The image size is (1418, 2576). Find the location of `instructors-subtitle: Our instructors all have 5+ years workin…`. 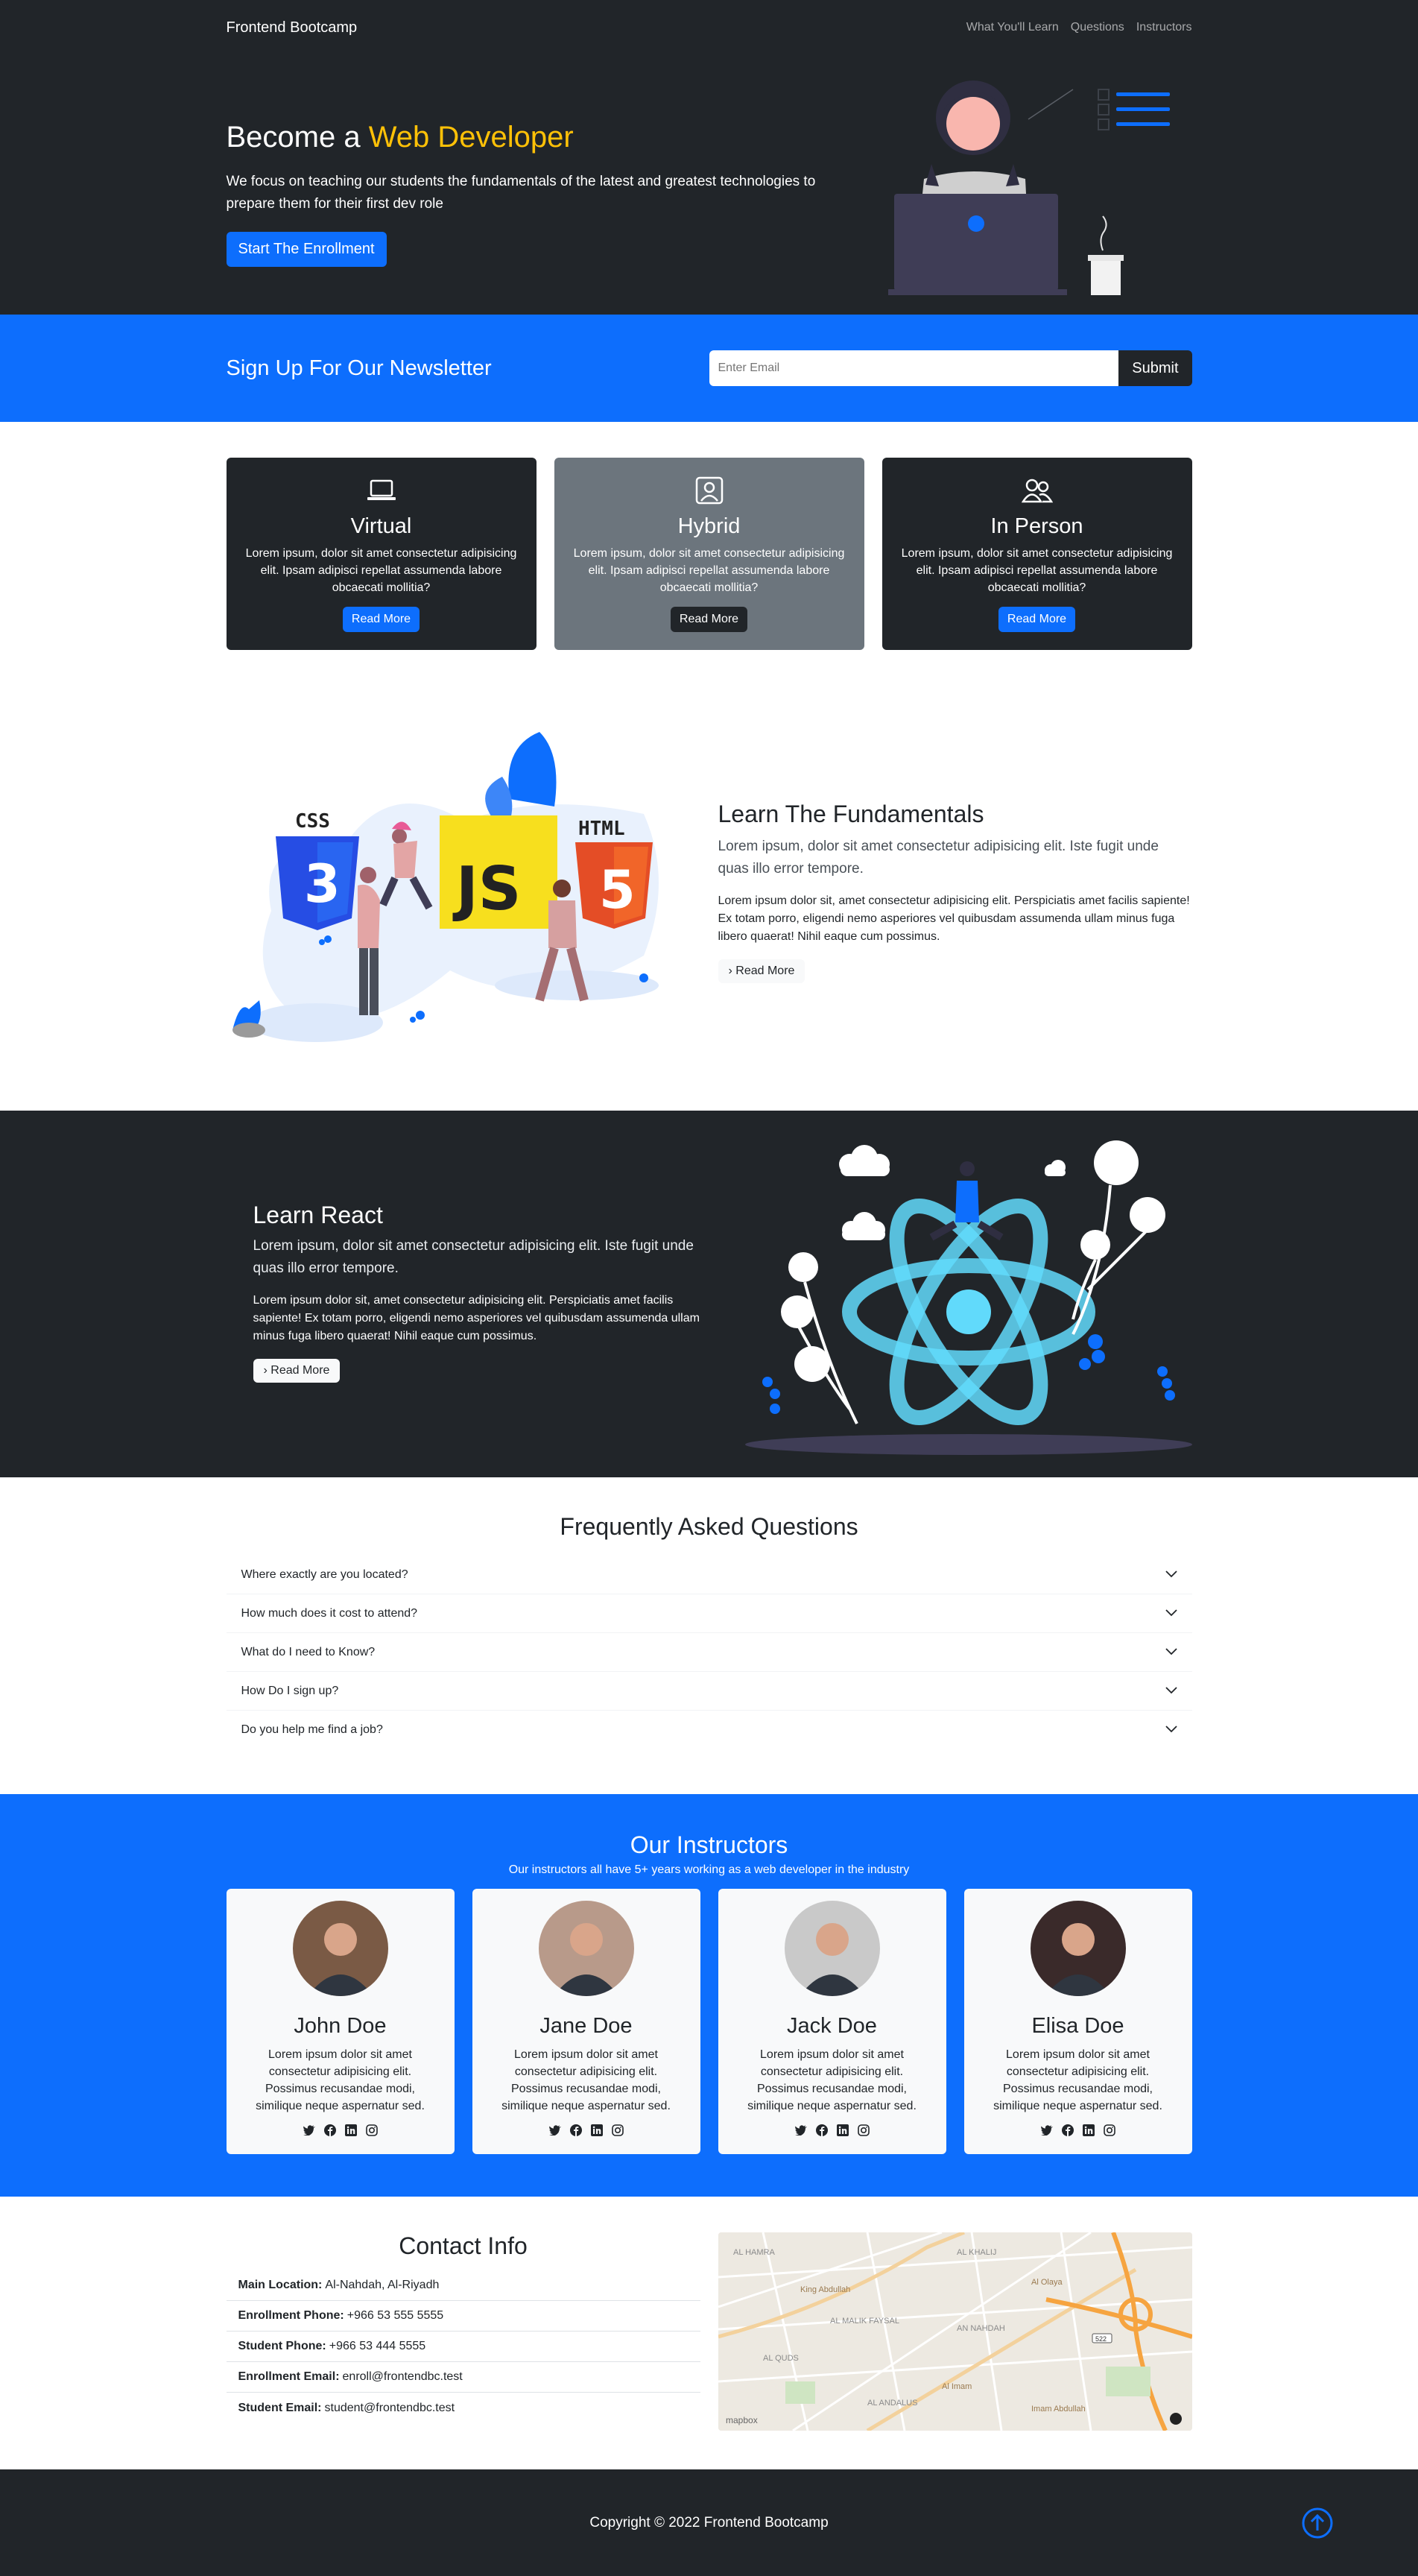

instructors-subtitle: Our instructors all have 5+ years workin… is located at coordinates (709, 1870).